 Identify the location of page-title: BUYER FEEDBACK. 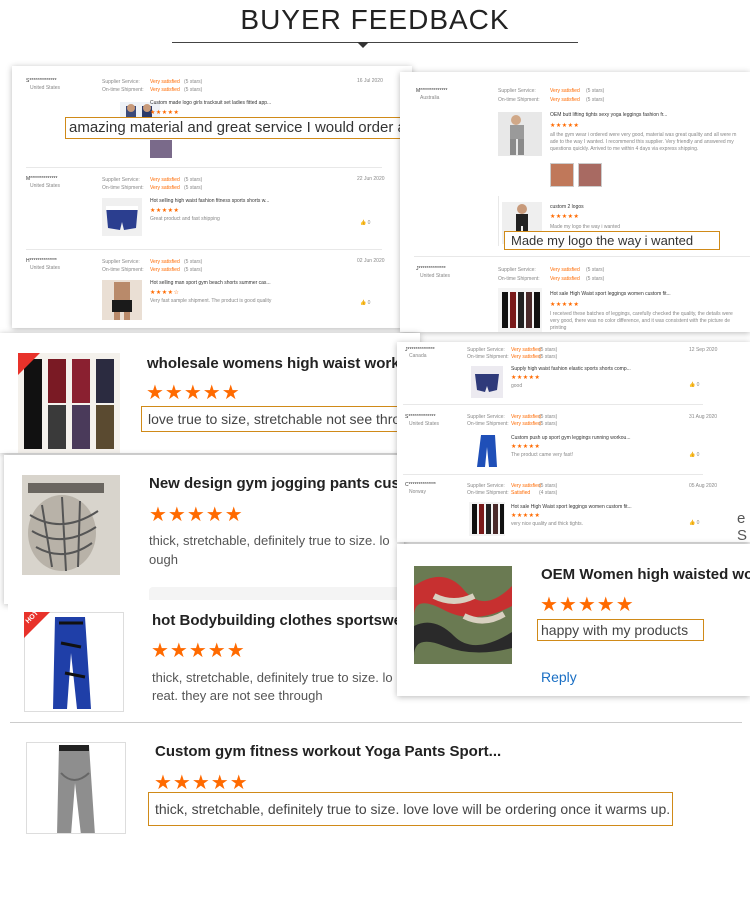
(375, 19).